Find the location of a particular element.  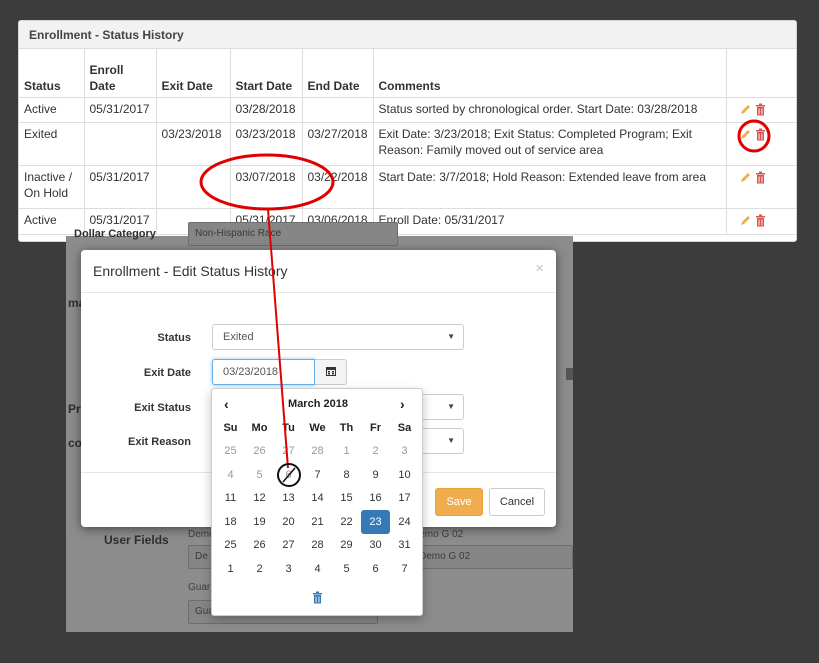

weekday-header: We is located at coordinates (317, 427).